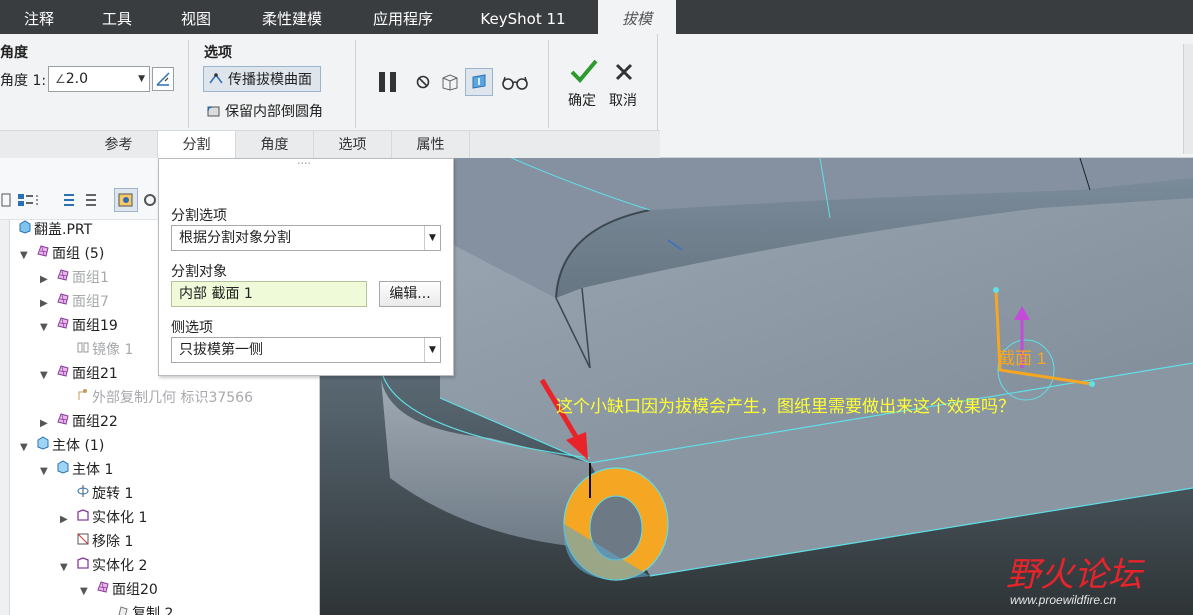 The image size is (1193, 615). Describe the element at coordinates (113, 350) in the screenshot. I see `tree-item-label: 镜像 1` at that location.